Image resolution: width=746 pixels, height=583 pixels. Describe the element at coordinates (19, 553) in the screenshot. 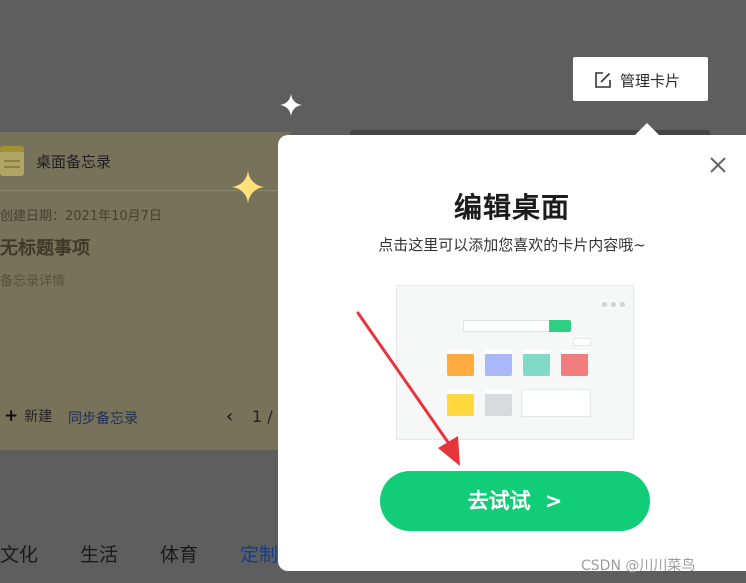

I see `tab-culture: 文化` at that location.